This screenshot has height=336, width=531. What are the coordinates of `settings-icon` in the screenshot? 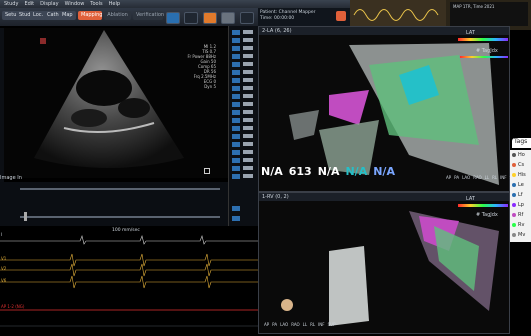 It's located at (191, 18).